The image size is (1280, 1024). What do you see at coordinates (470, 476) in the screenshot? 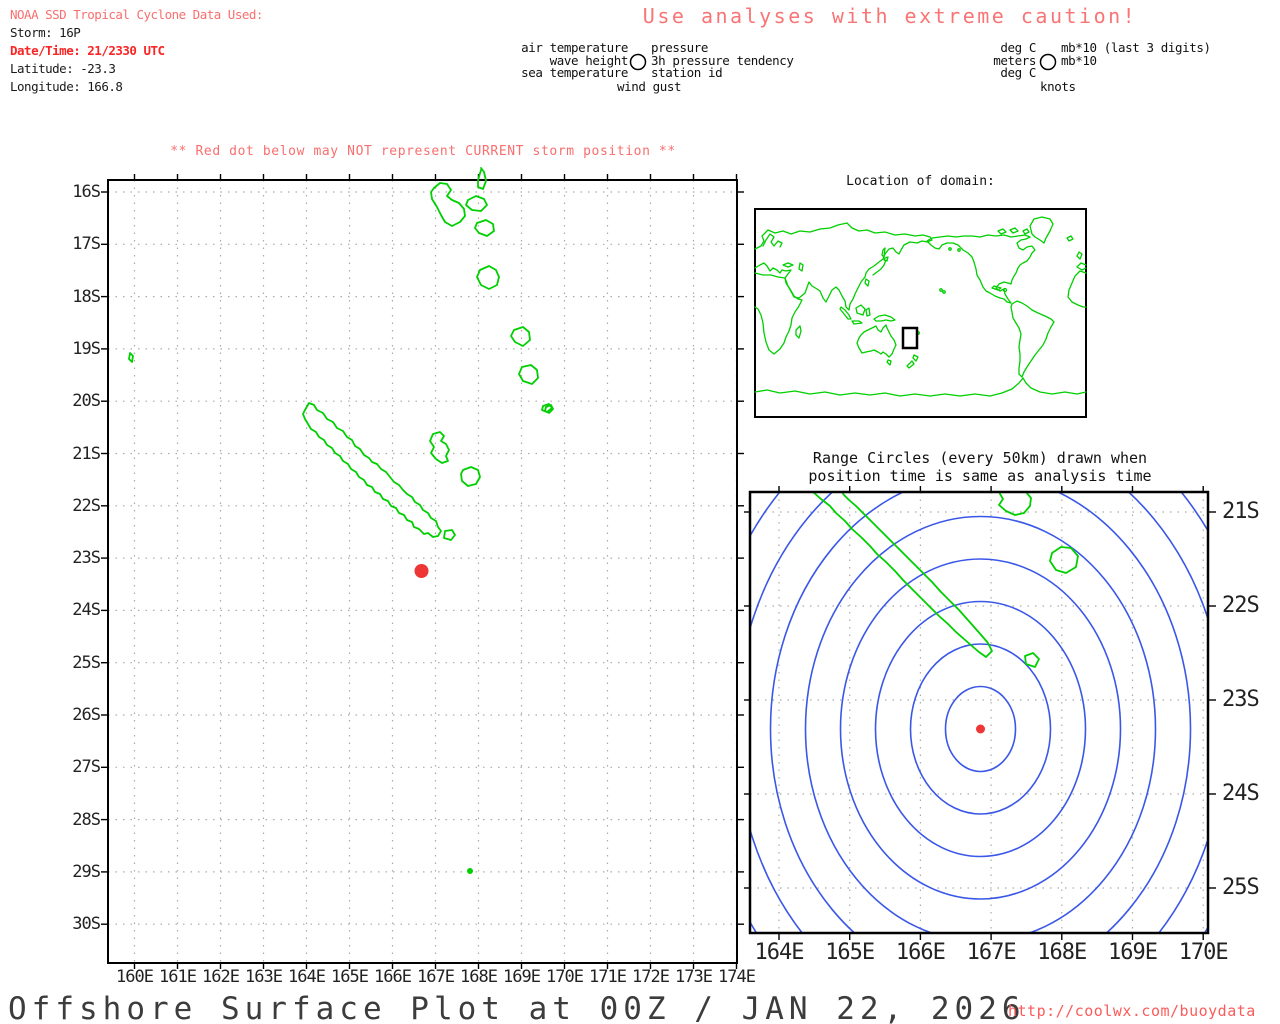
I see `mare-island` at bounding box center [470, 476].